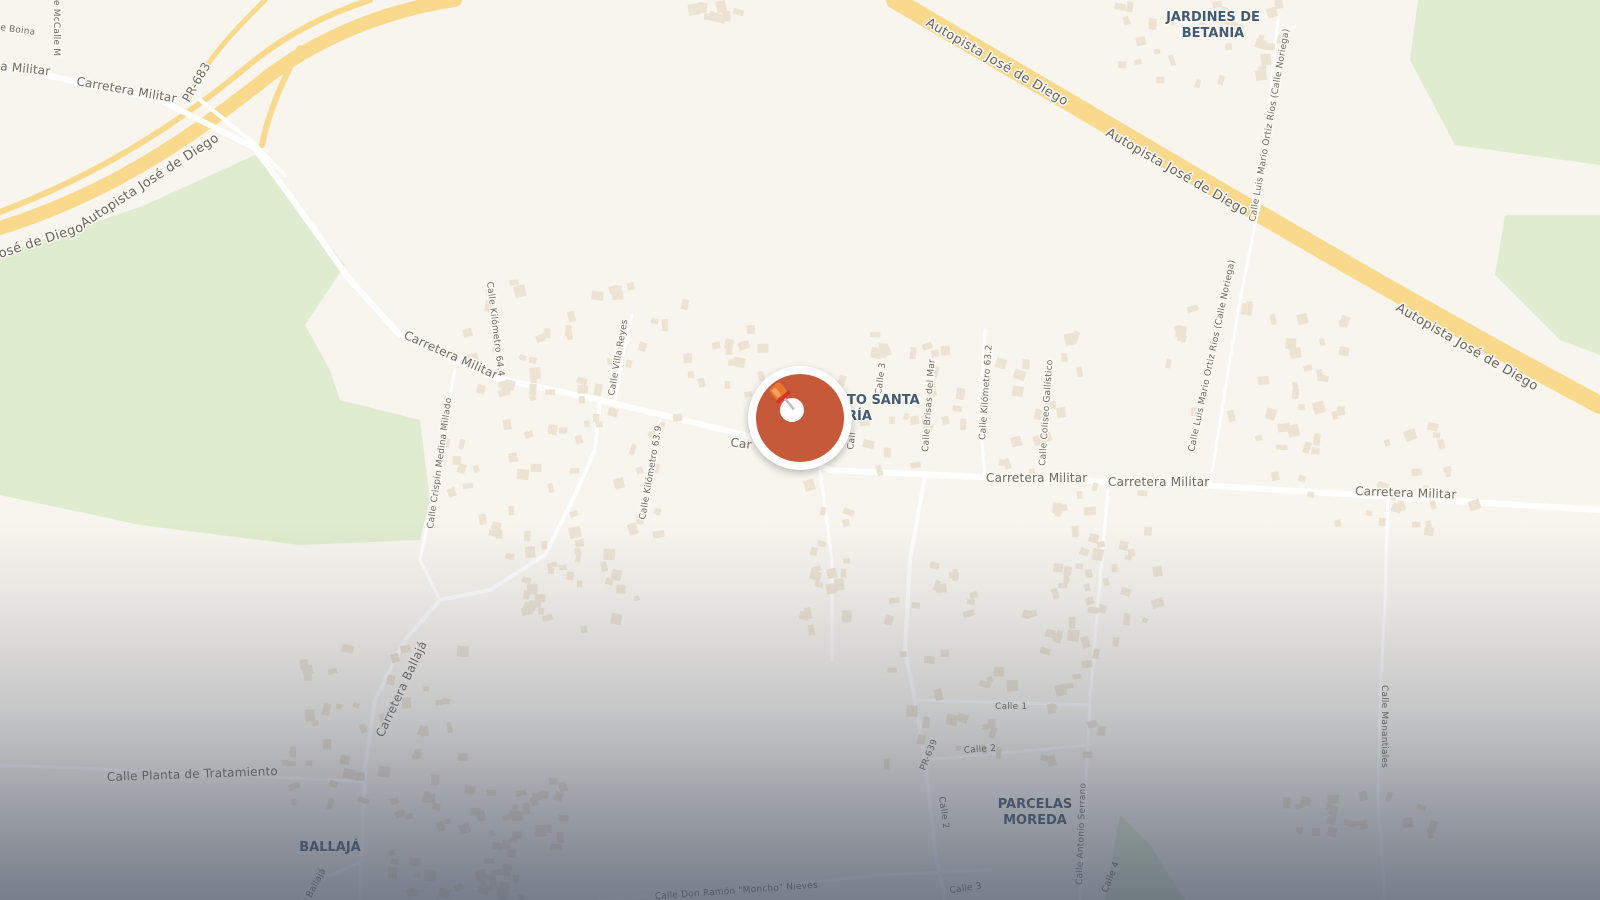 Image resolution: width=1600 pixels, height=900 pixels. Describe the element at coordinates (1213, 33) in the screenshot. I see `place-jardines-line2: BETANIA` at that location.